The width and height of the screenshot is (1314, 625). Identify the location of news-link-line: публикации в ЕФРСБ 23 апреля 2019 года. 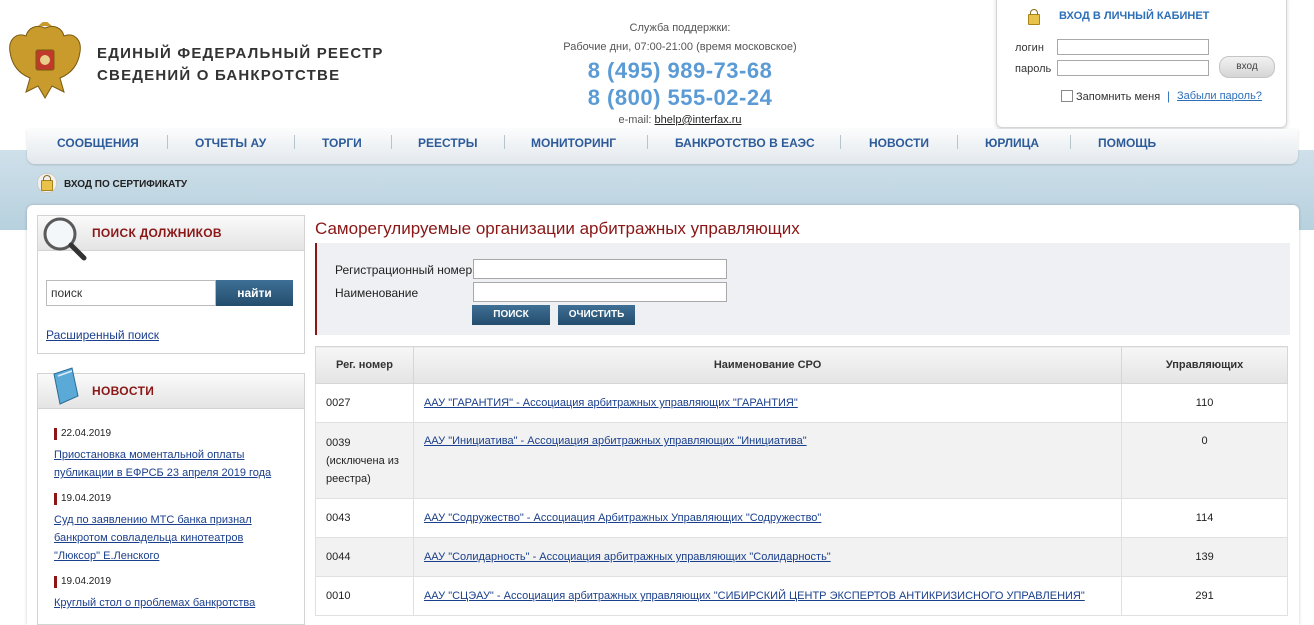
(163, 473).